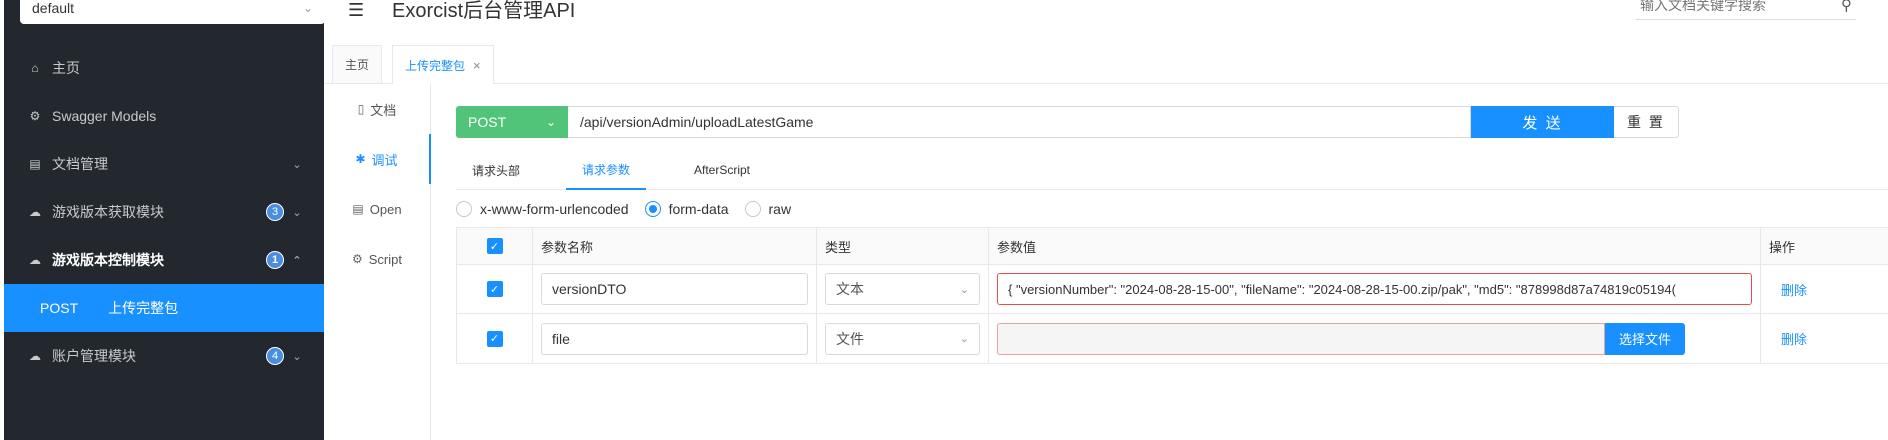 Image resolution: width=1888 pixels, height=440 pixels. Describe the element at coordinates (108, 260) in the screenshot. I see `sidebar-item-label: 游戏版本控制模块` at that location.